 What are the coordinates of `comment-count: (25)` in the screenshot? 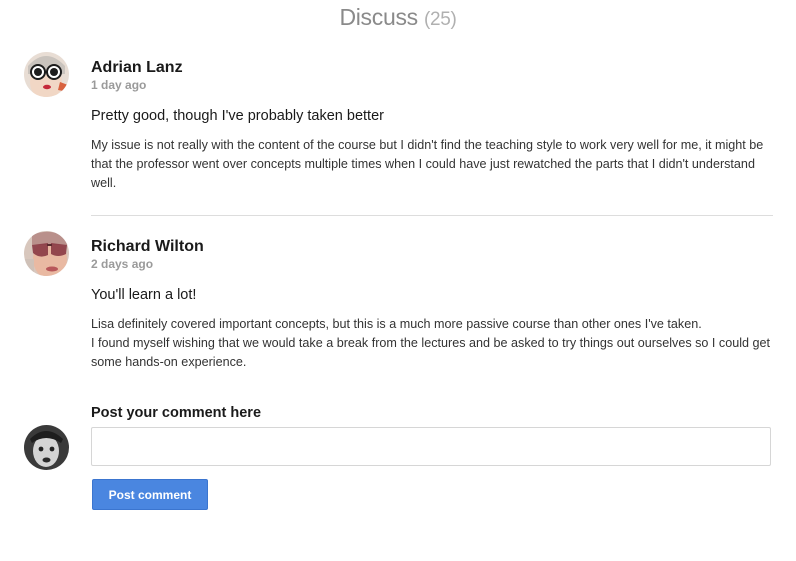 It's located at (440, 19).